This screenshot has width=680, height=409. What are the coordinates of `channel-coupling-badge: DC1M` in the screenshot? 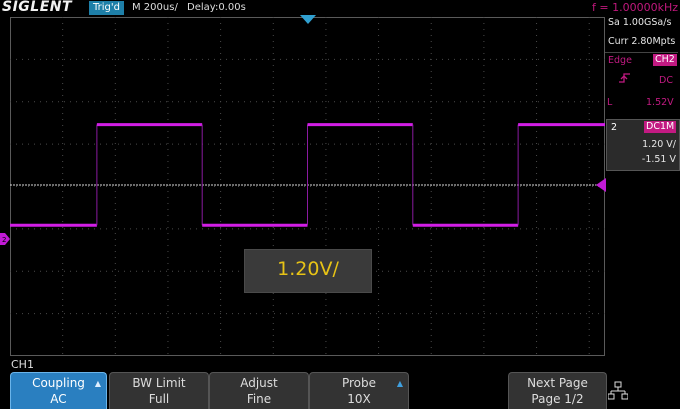 It's located at (660, 127).